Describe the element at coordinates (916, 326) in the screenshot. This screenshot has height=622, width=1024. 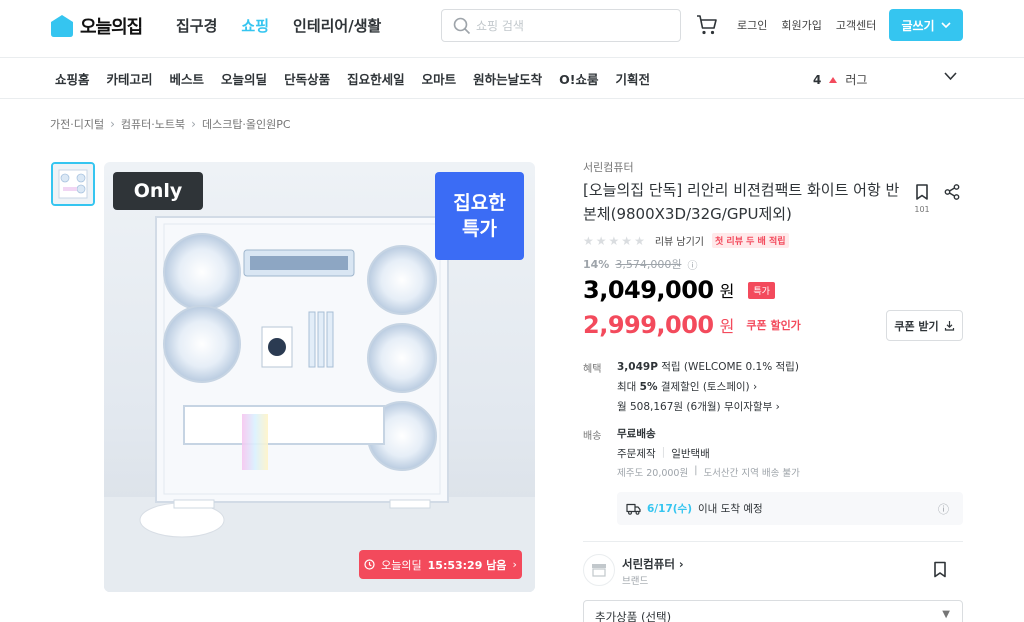
I see `coupon-button-label: 쿠폰 받기` at that location.